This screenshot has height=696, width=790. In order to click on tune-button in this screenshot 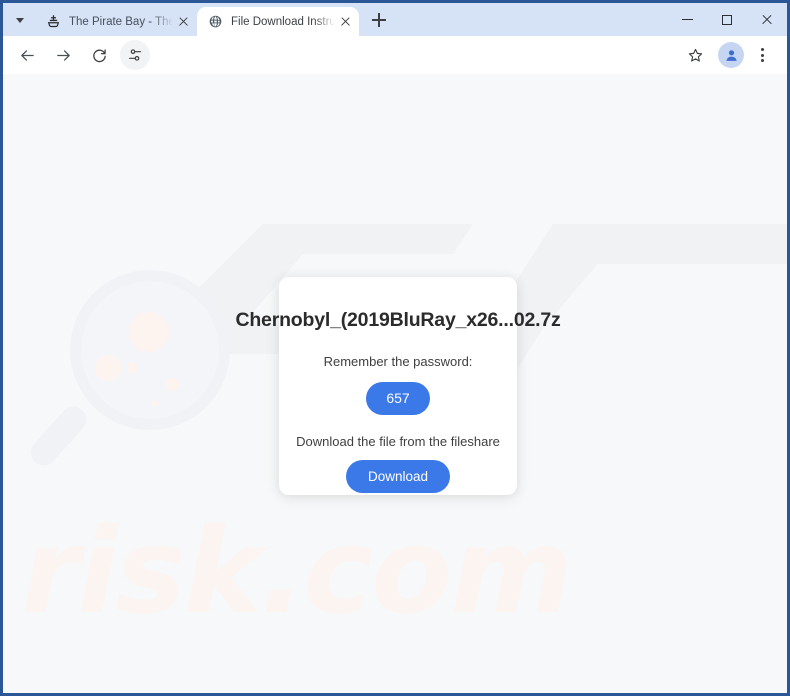, I will do `click(135, 55)`.